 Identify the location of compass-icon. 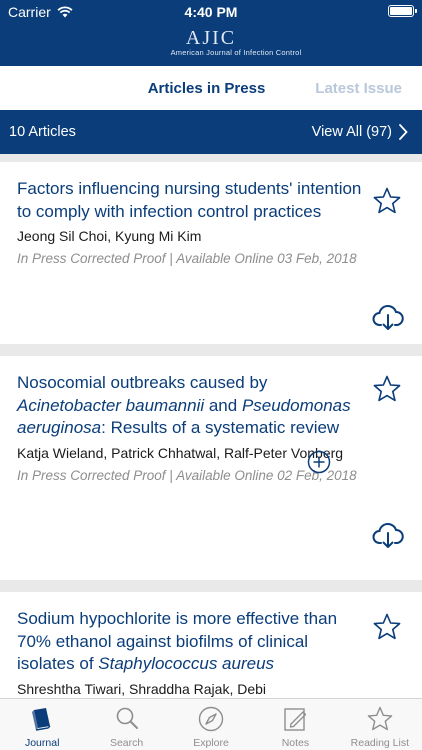
(211, 719).